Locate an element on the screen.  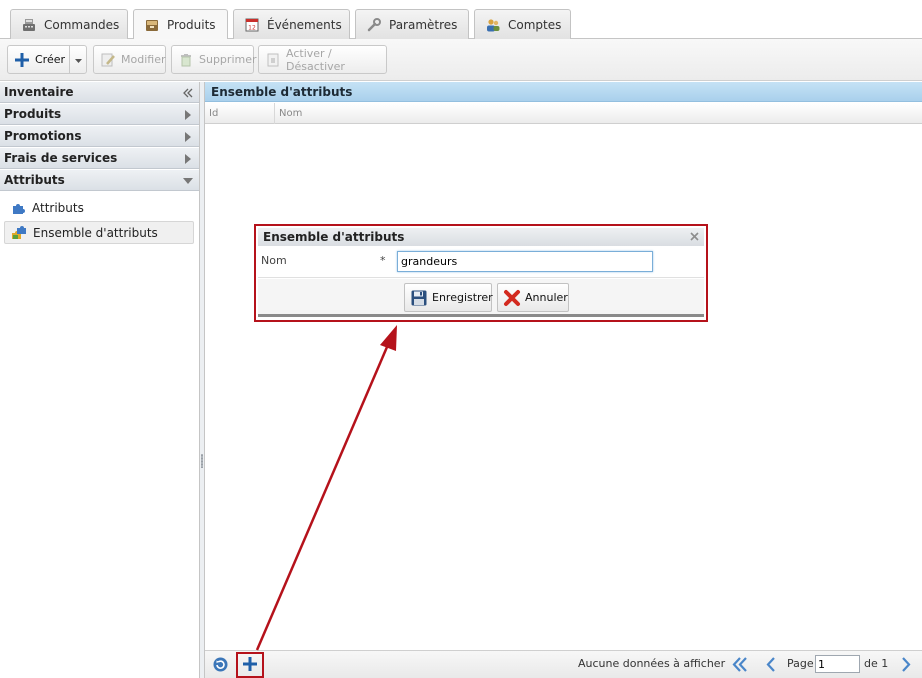
previous-page-icon is located at coordinates (771, 664).